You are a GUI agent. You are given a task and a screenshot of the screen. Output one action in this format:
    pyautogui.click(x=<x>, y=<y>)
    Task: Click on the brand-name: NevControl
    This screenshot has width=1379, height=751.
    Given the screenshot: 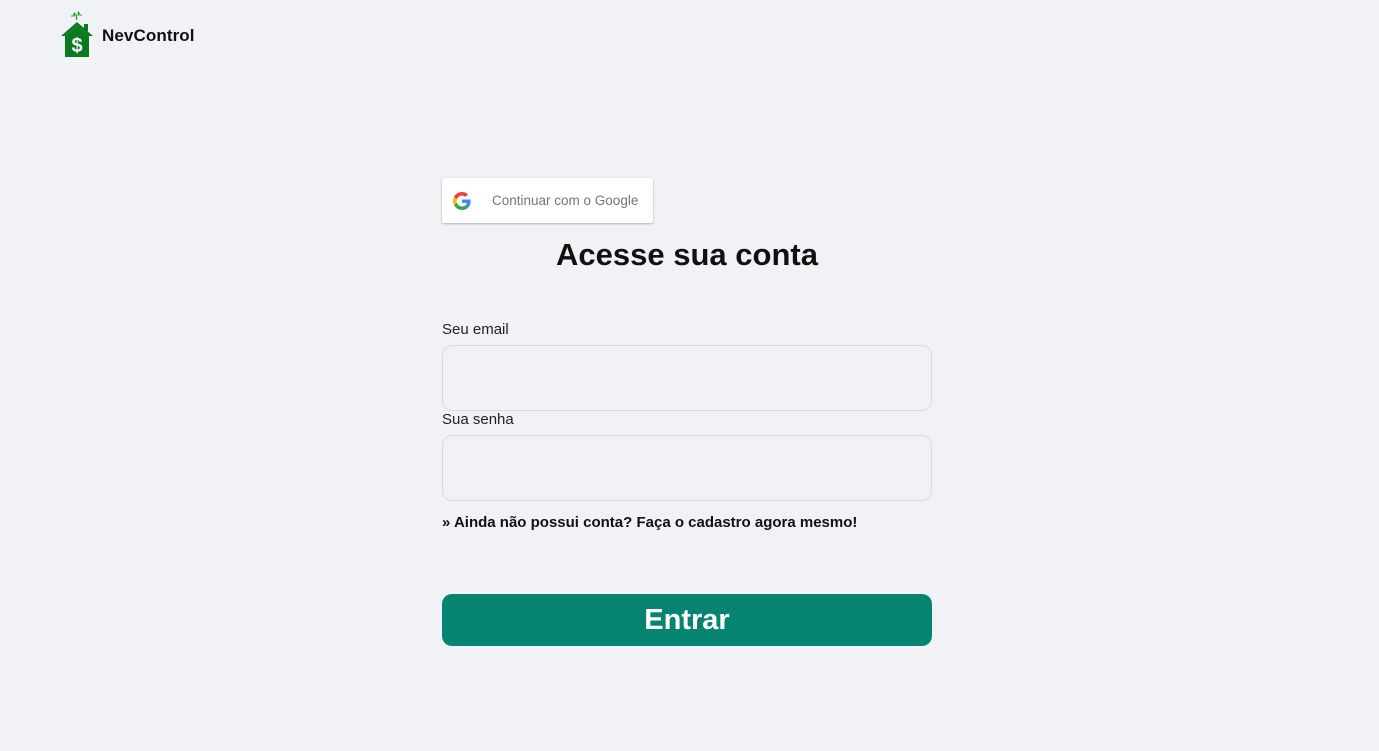 What is the action you would take?
    pyautogui.click(x=148, y=35)
    